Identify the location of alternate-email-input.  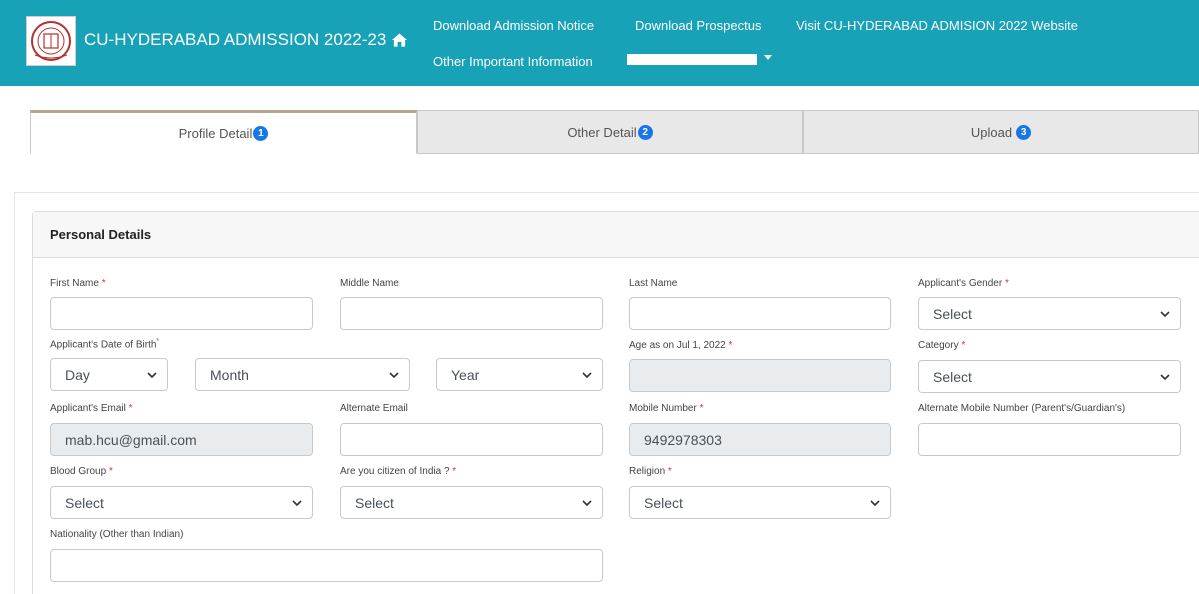
(471, 439).